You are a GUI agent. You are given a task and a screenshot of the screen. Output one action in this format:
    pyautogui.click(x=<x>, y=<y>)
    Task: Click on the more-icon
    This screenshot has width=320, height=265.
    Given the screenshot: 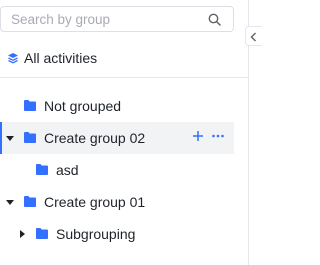 What is the action you would take?
    pyautogui.click(x=218, y=136)
    